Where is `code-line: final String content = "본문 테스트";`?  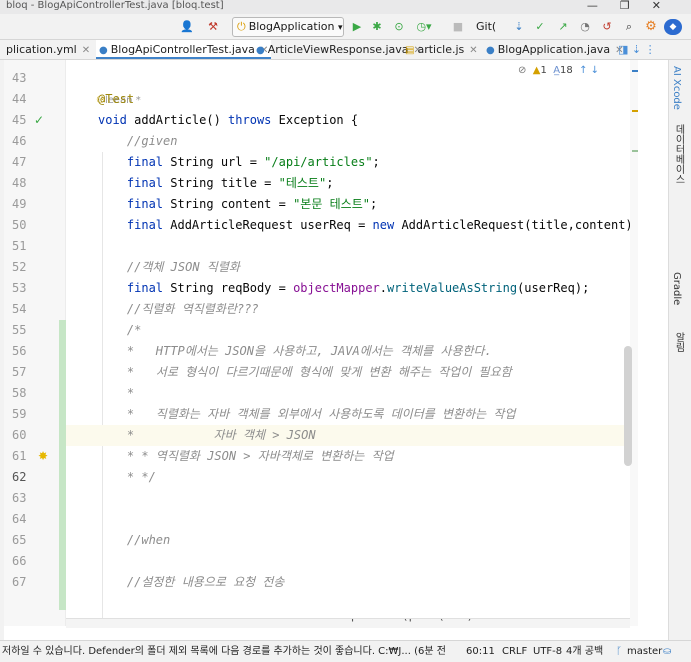
code-line: final String content = "본문 테스트"; is located at coordinates (348, 204).